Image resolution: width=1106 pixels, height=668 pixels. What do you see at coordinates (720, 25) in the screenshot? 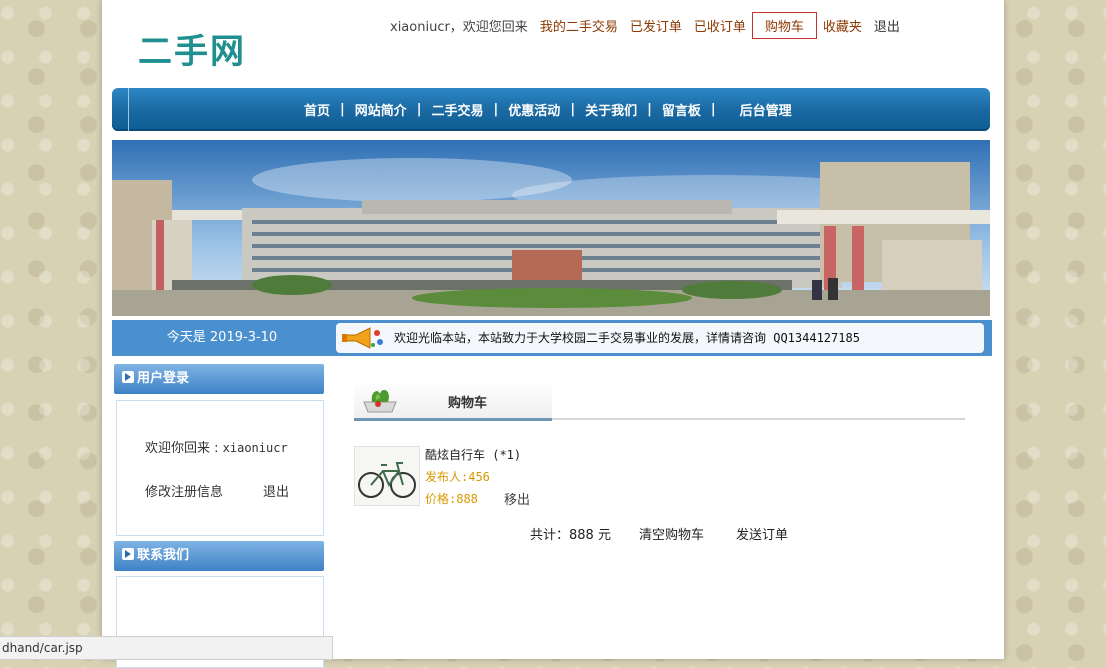
I see `received-orders-link: 已收订单` at bounding box center [720, 25].